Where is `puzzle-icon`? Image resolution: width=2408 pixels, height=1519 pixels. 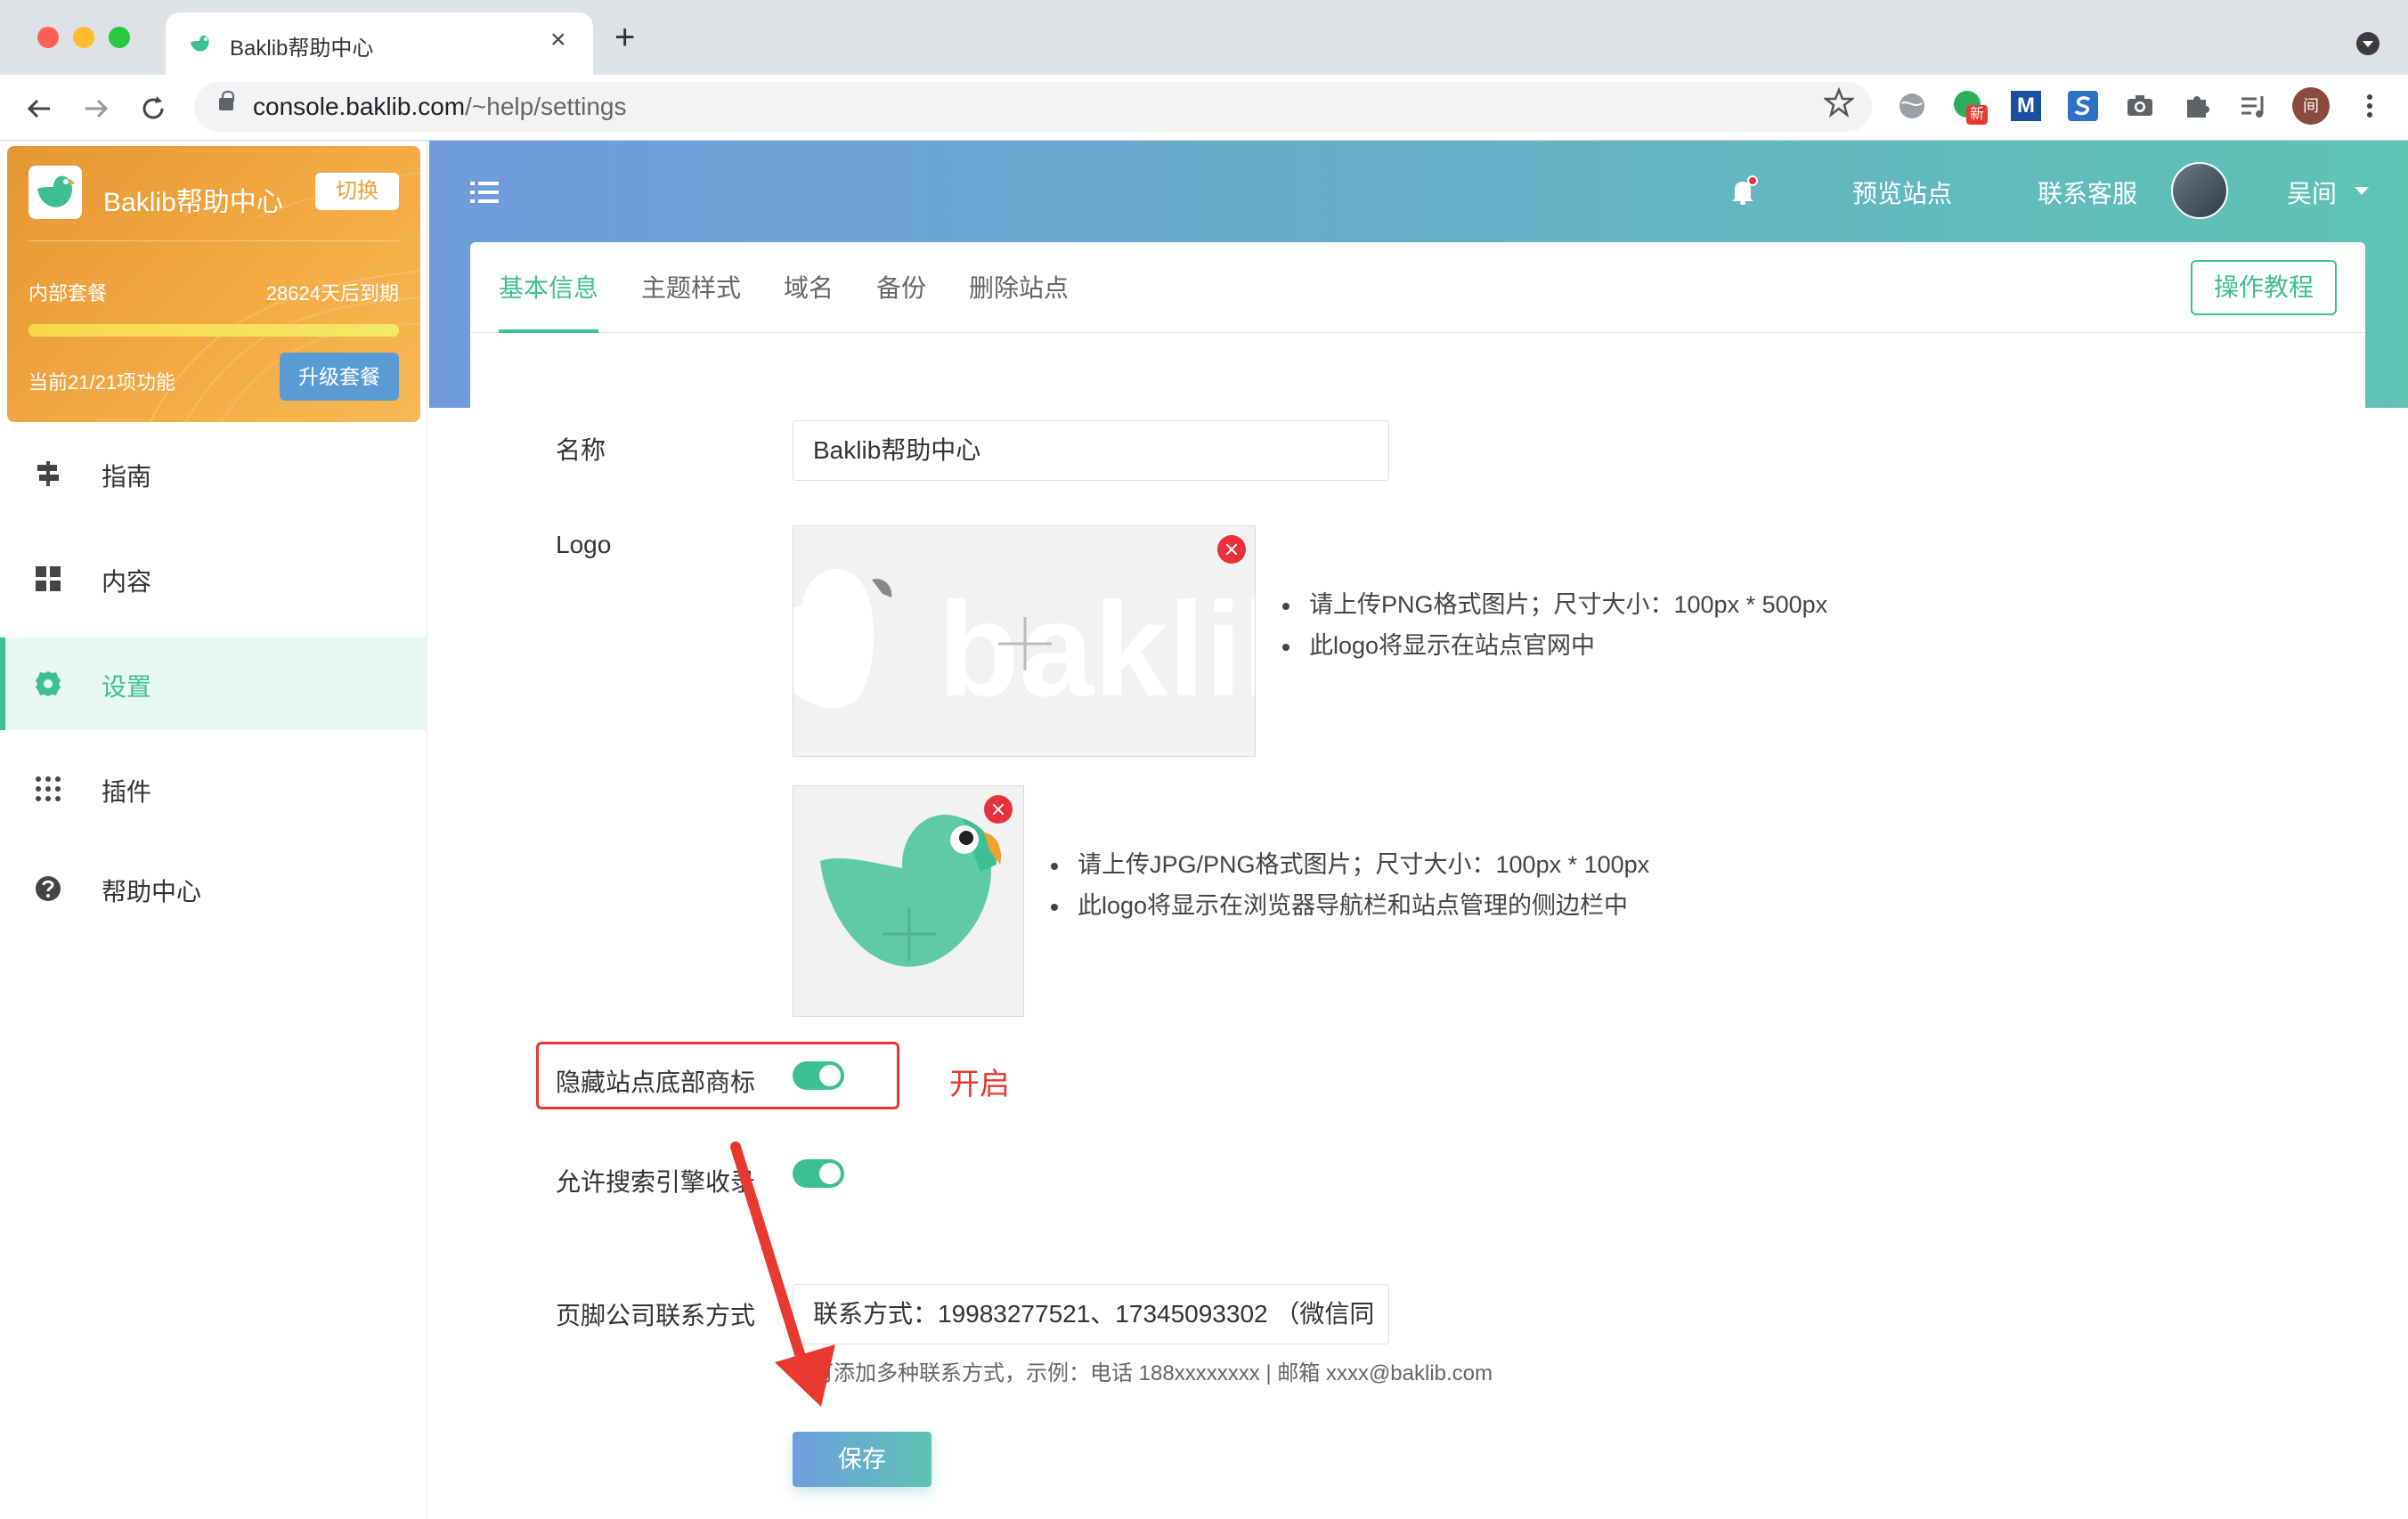
puzzle-icon is located at coordinates (2197, 106).